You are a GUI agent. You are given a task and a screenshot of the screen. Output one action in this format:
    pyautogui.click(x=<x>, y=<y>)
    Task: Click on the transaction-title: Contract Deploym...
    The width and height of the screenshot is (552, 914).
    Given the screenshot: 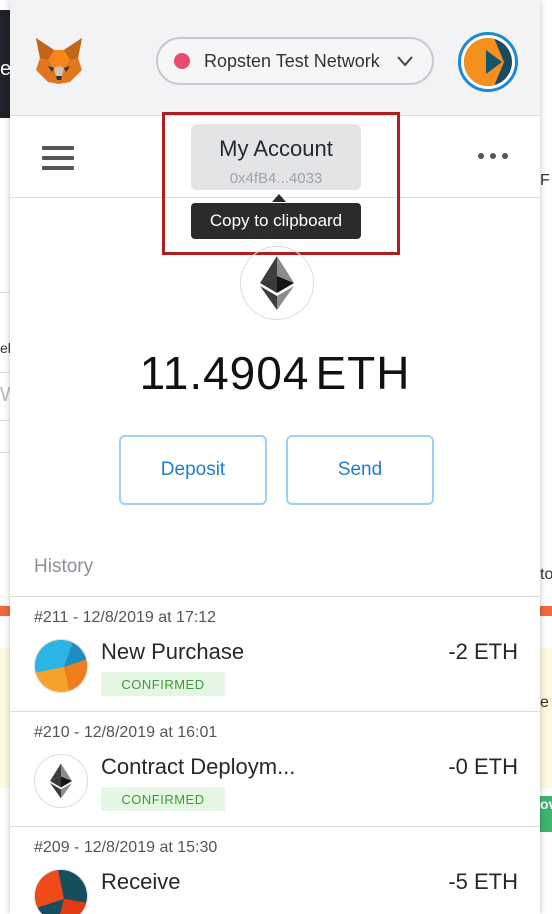 What is the action you would take?
    pyautogui.click(x=198, y=766)
    